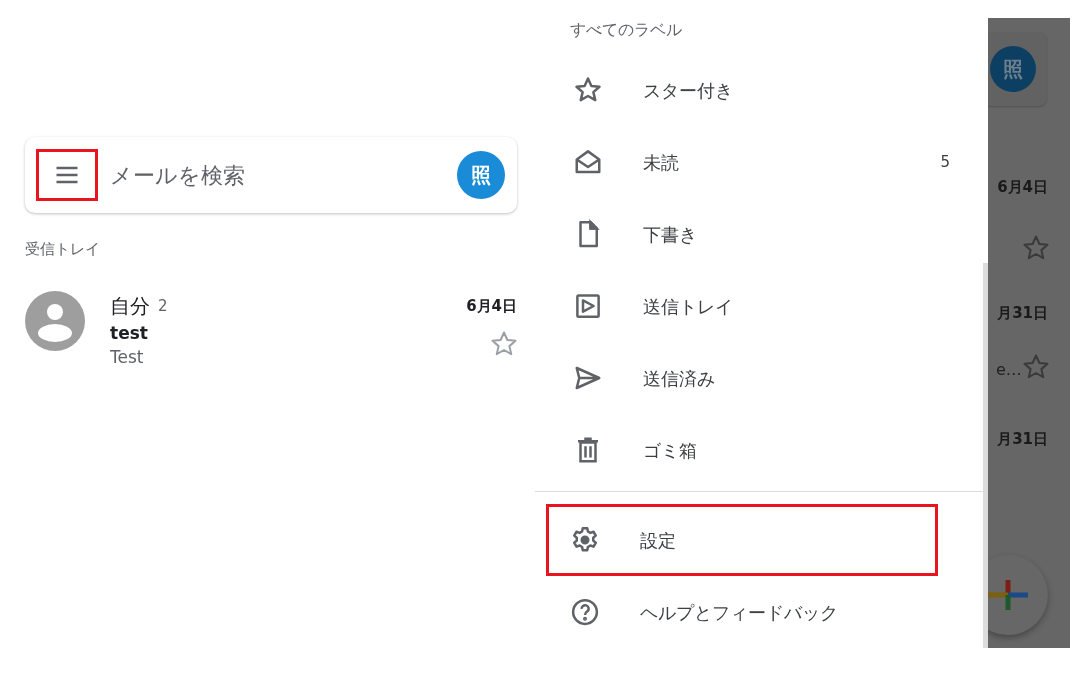  What do you see at coordinates (742, 540) in the screenshot?
I see `drawer-item: 設定` at bounding box center [742, 540].